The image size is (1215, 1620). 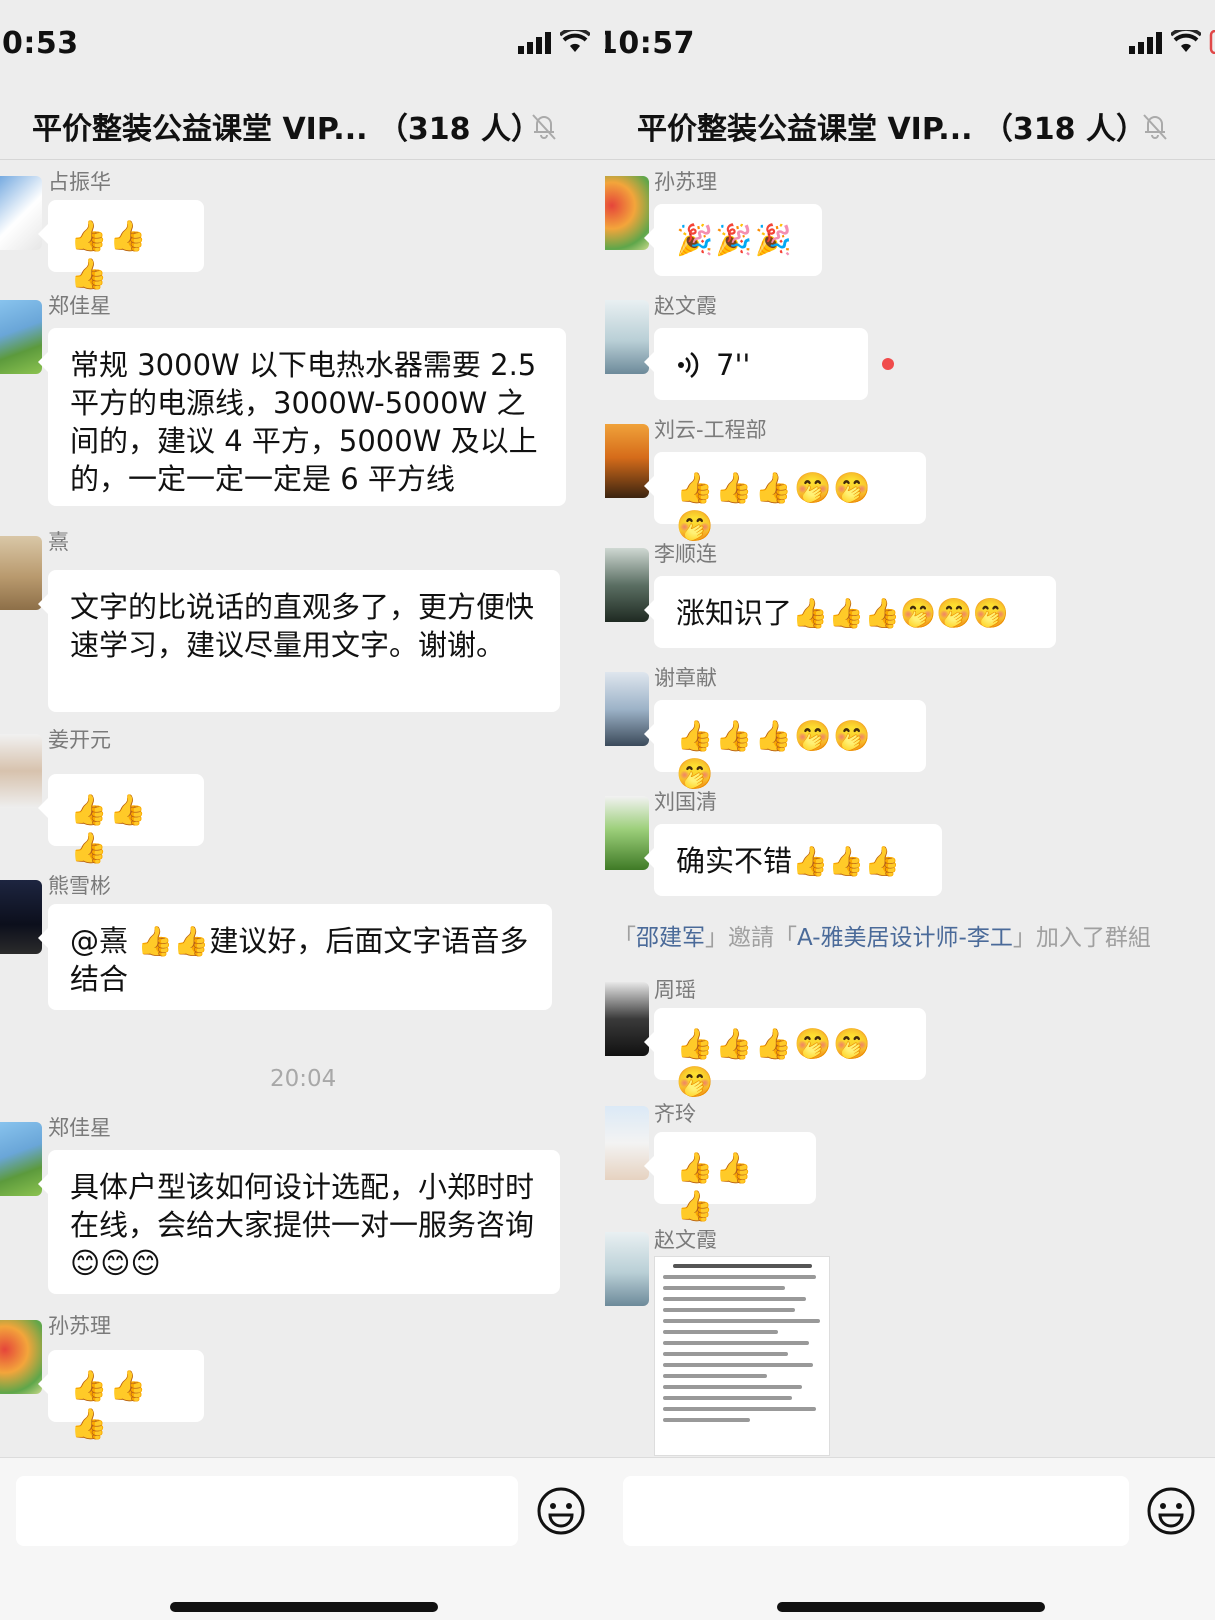 I want to click on sender-name: 李顺连, so click(x=685, y=554).